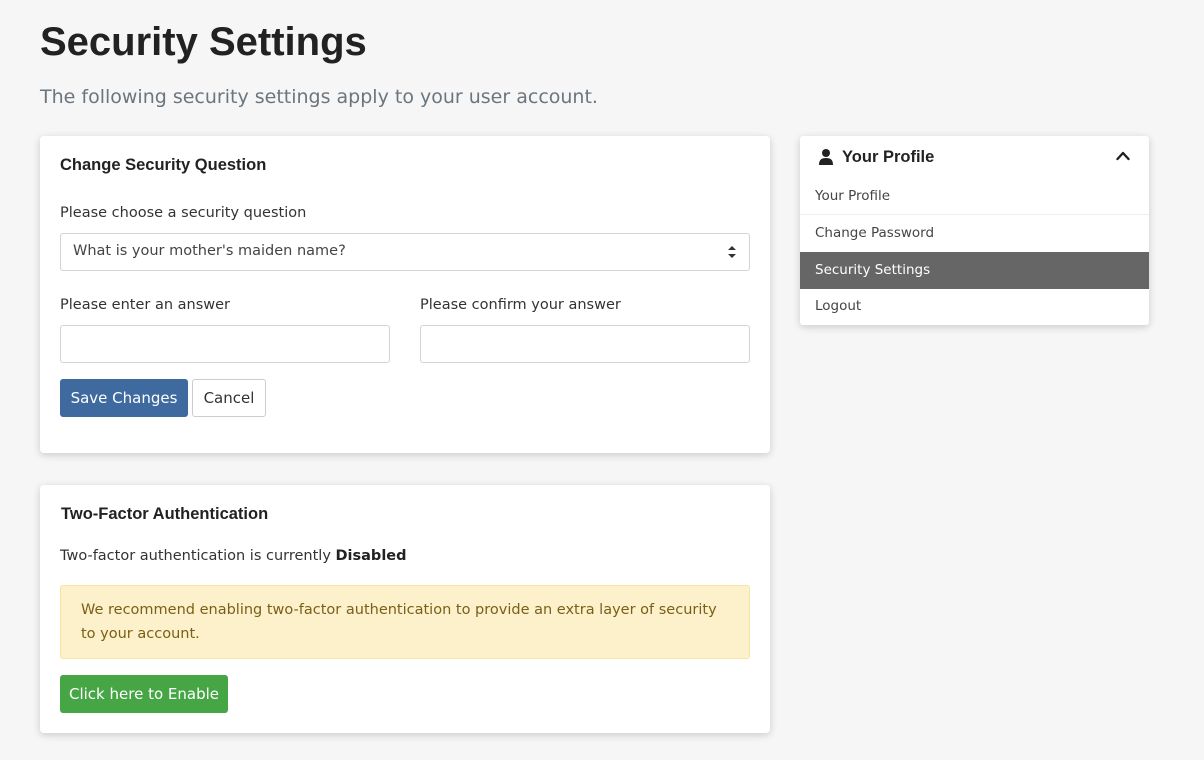 This screenshot has height=760, width=1204. Describe the element at coordinates (732, 252) in the screenshot. I see `select-arrows-icon` at that location.